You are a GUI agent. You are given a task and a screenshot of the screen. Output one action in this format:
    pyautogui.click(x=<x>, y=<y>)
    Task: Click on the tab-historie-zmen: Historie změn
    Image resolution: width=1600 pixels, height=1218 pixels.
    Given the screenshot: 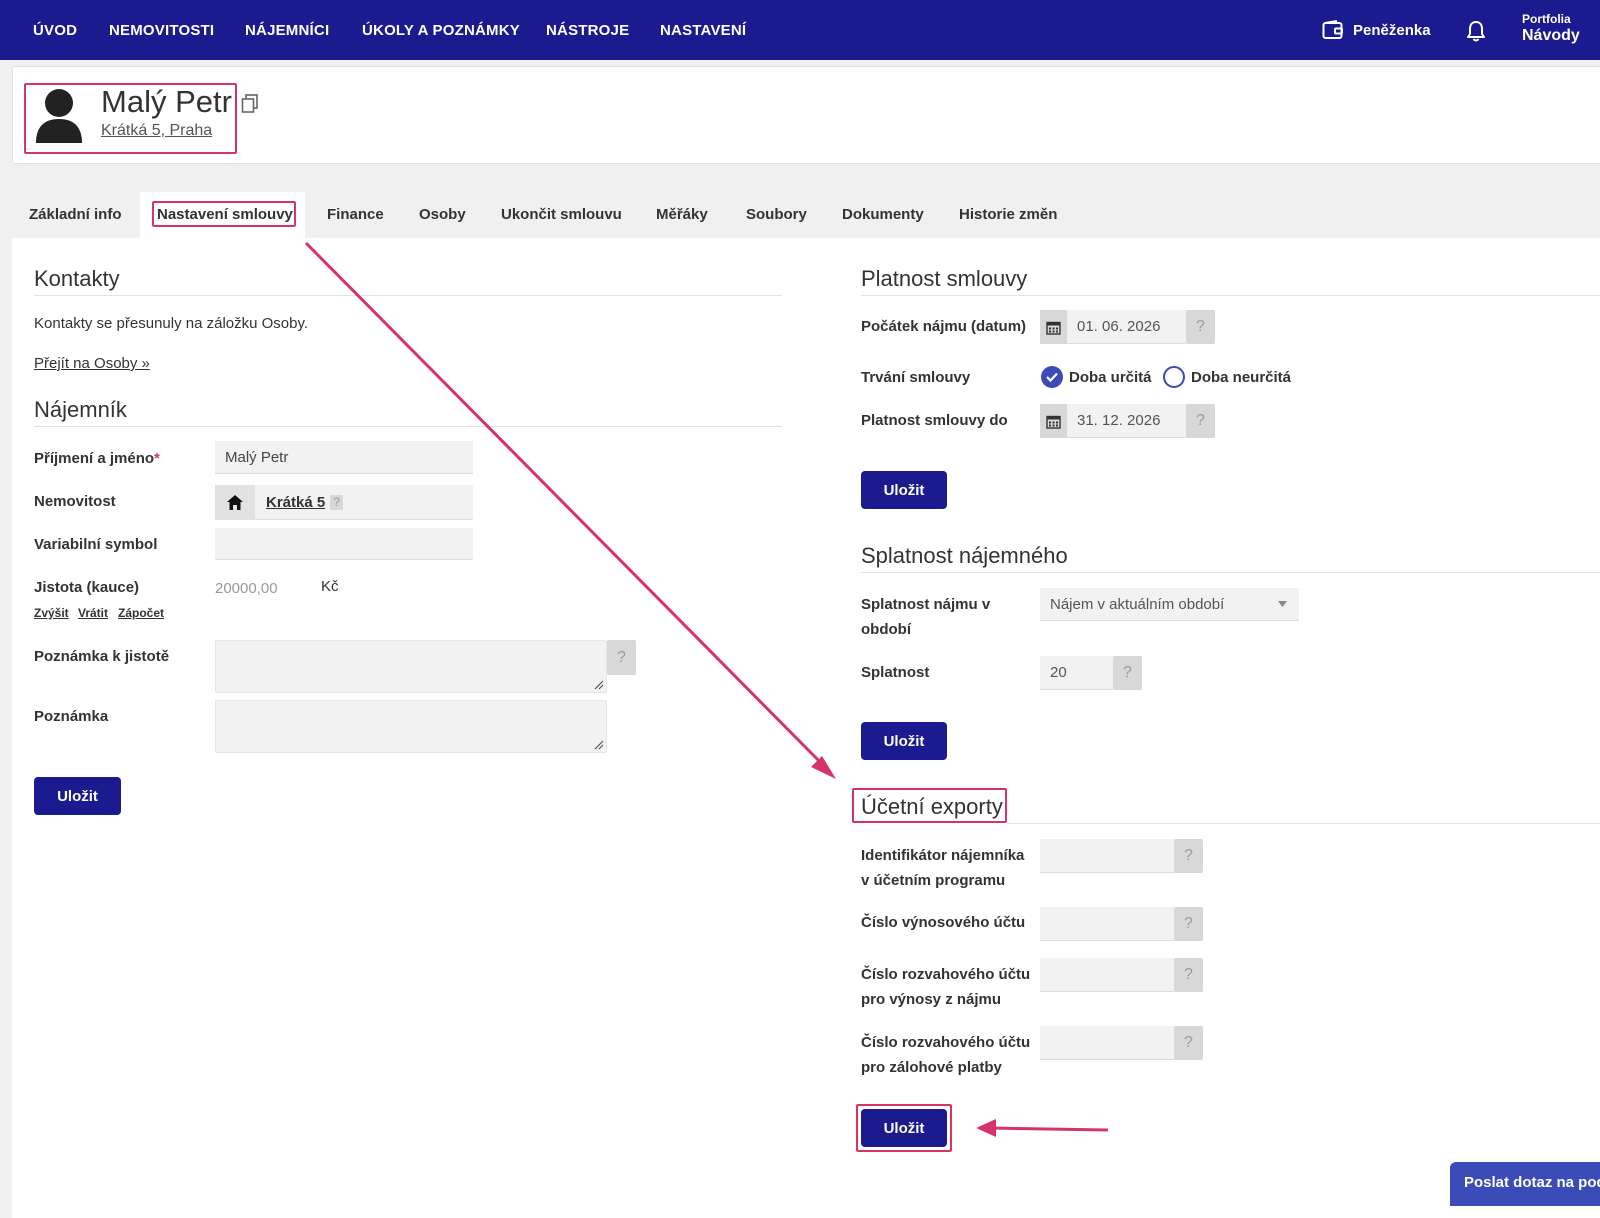 What is the action you would take?
    pyautogui.click(x=1008, y=214)
    